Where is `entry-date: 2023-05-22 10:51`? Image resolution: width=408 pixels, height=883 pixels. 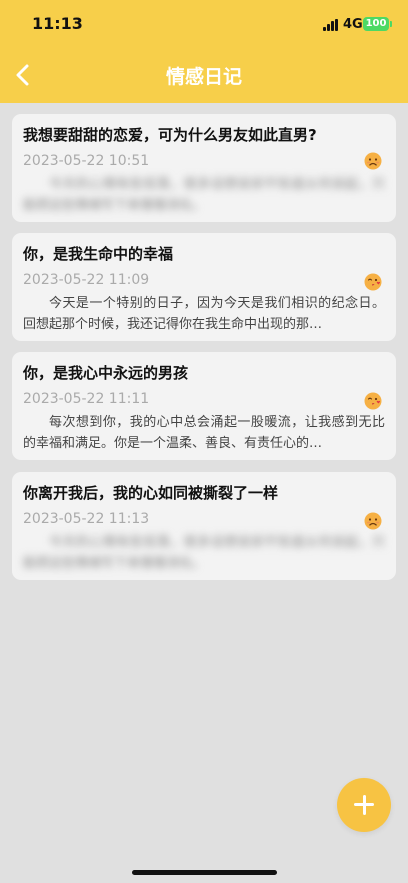
entry-date: 2023-05-22 10:51 is located at coordinates (86, 161).